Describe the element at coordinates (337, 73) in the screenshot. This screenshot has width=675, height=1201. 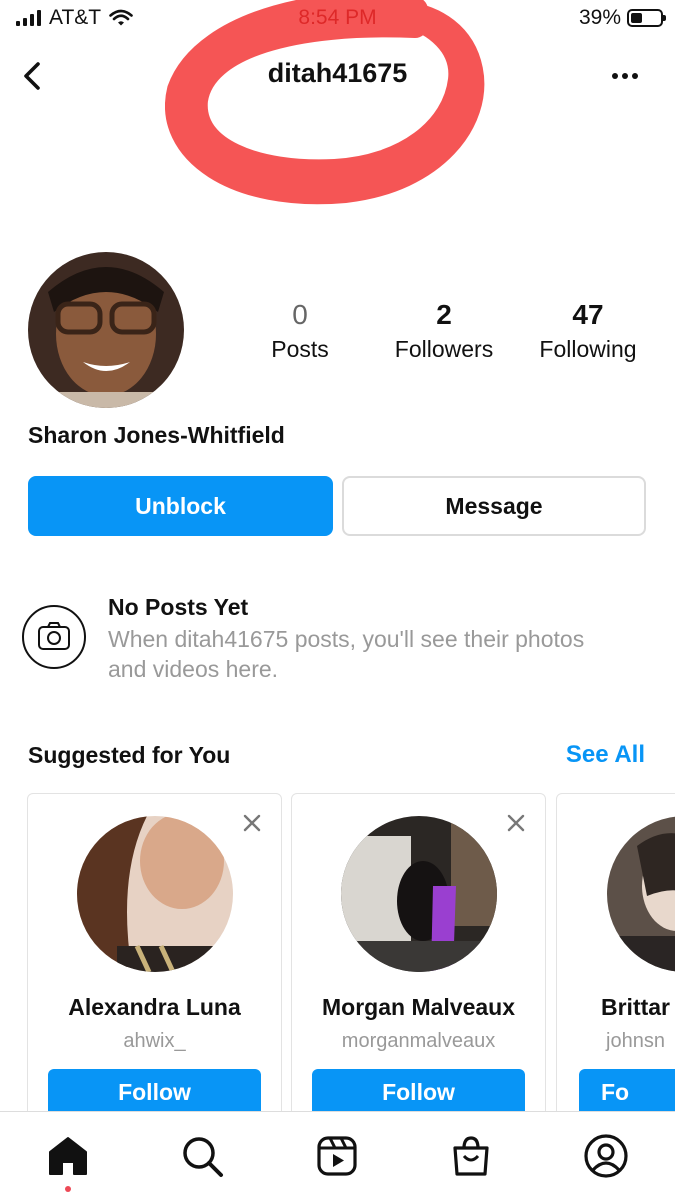
I see `profile-username-title: ditah41675` at that location.